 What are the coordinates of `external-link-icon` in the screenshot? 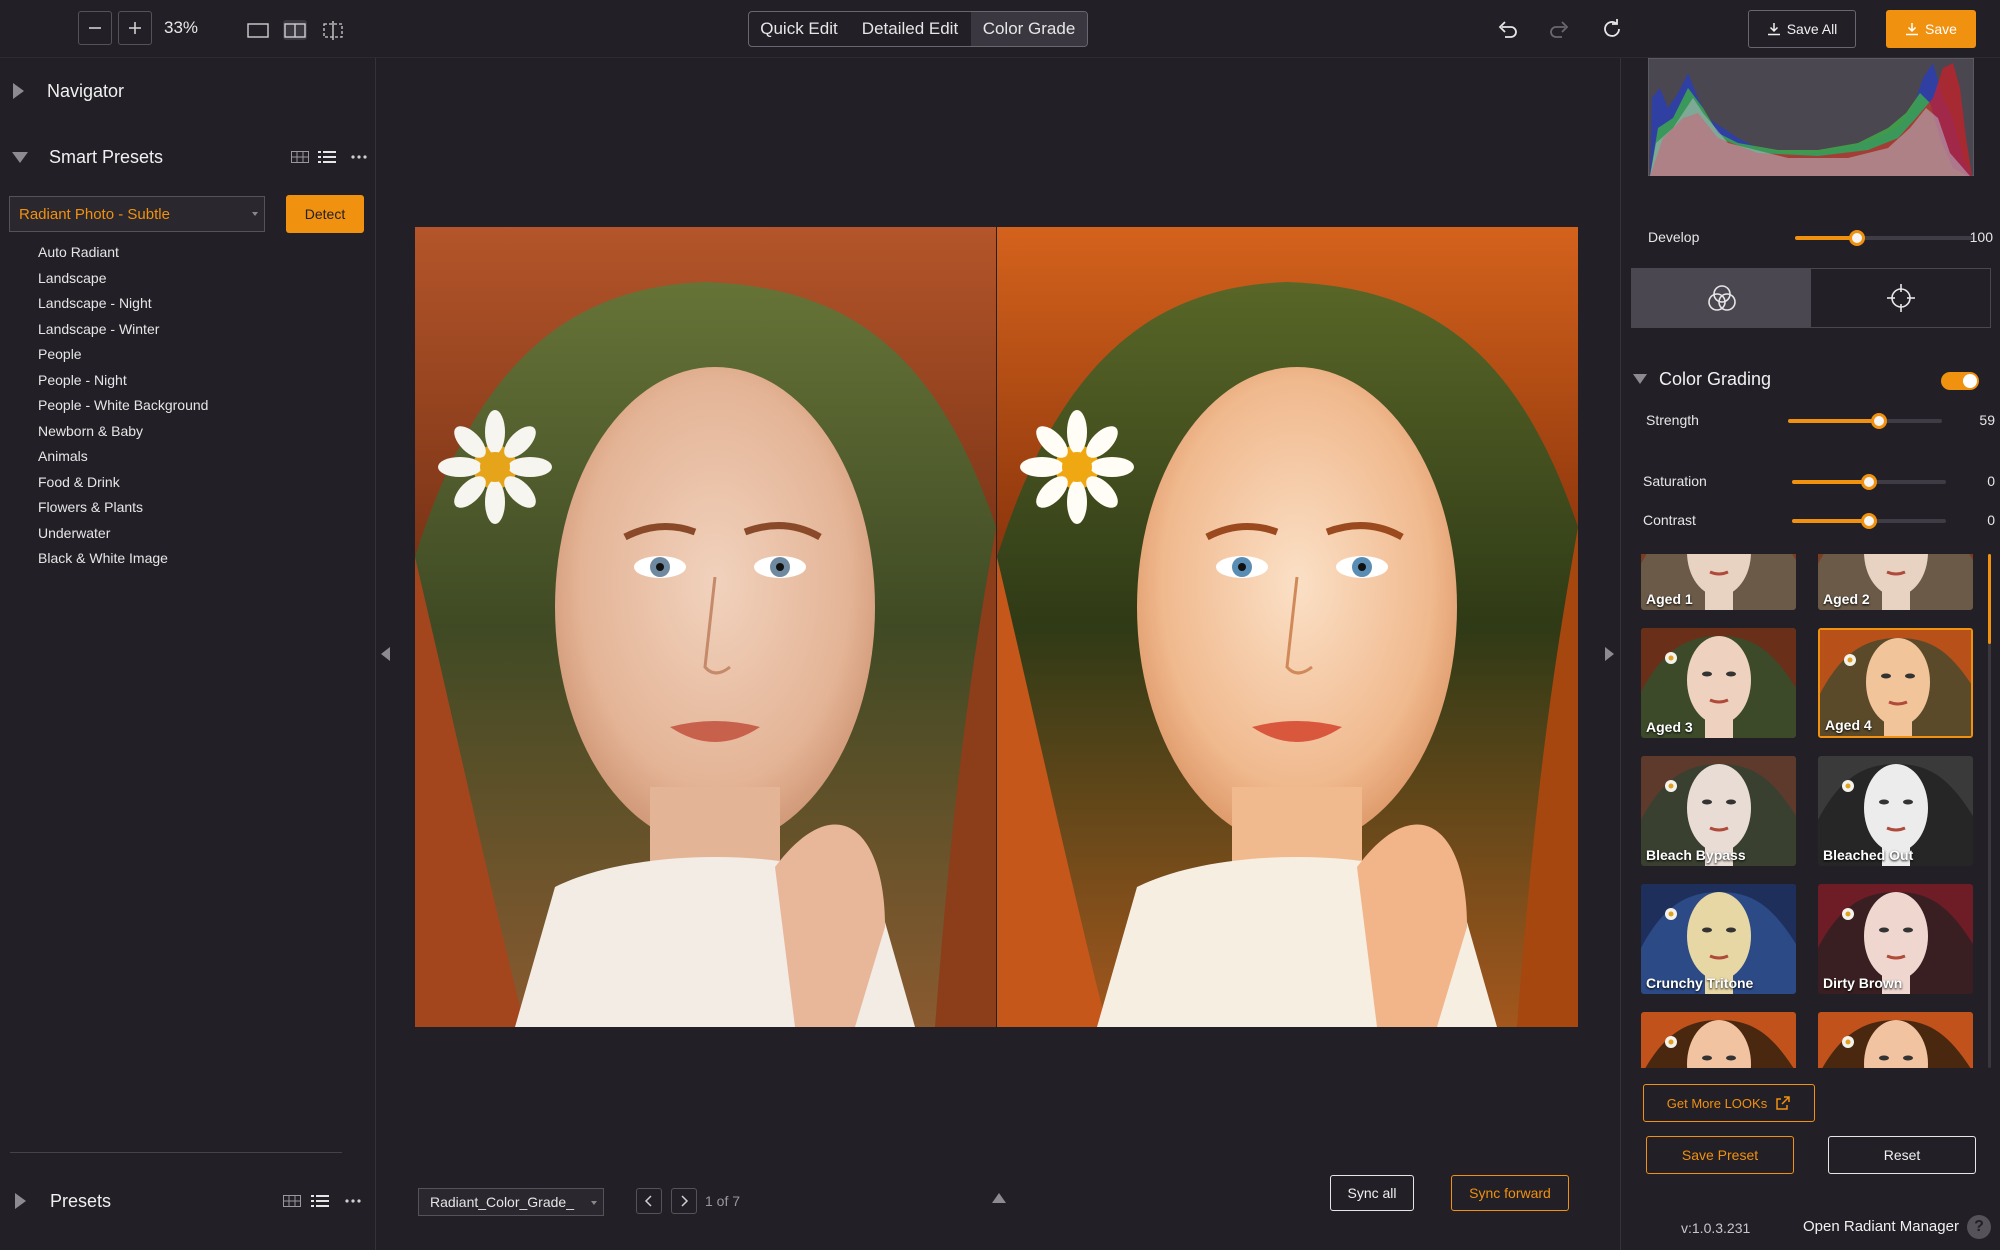 It's located at (1783, 1103).